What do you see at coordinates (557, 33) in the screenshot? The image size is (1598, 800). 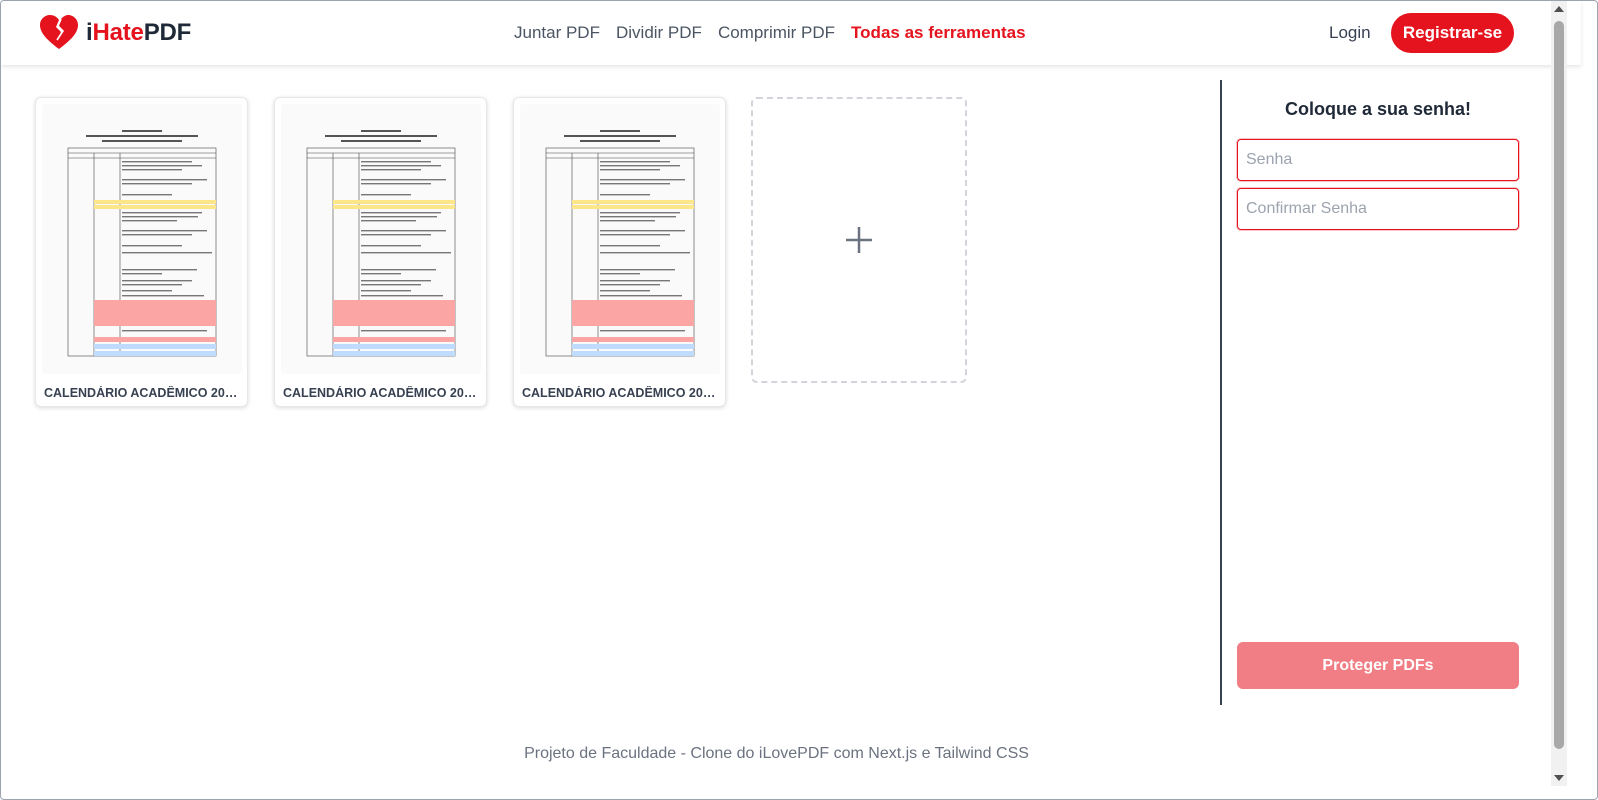 I see `nav-juntar-pdf: Juntar PDF` at bounding box center [557, 33].